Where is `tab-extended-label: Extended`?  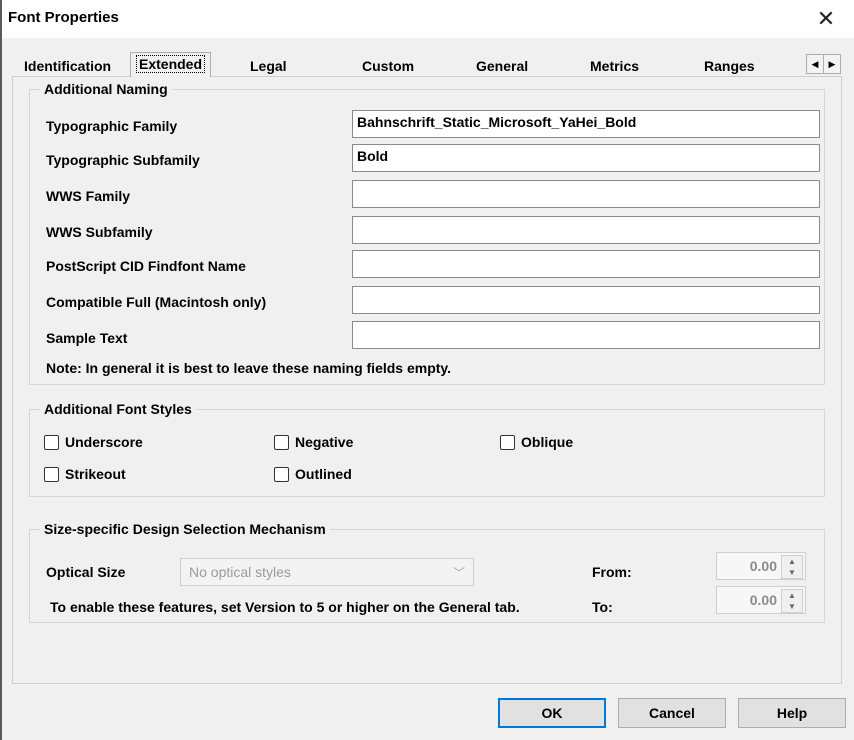 tab-extended-label: Extended is located at coordinates (170, 64).